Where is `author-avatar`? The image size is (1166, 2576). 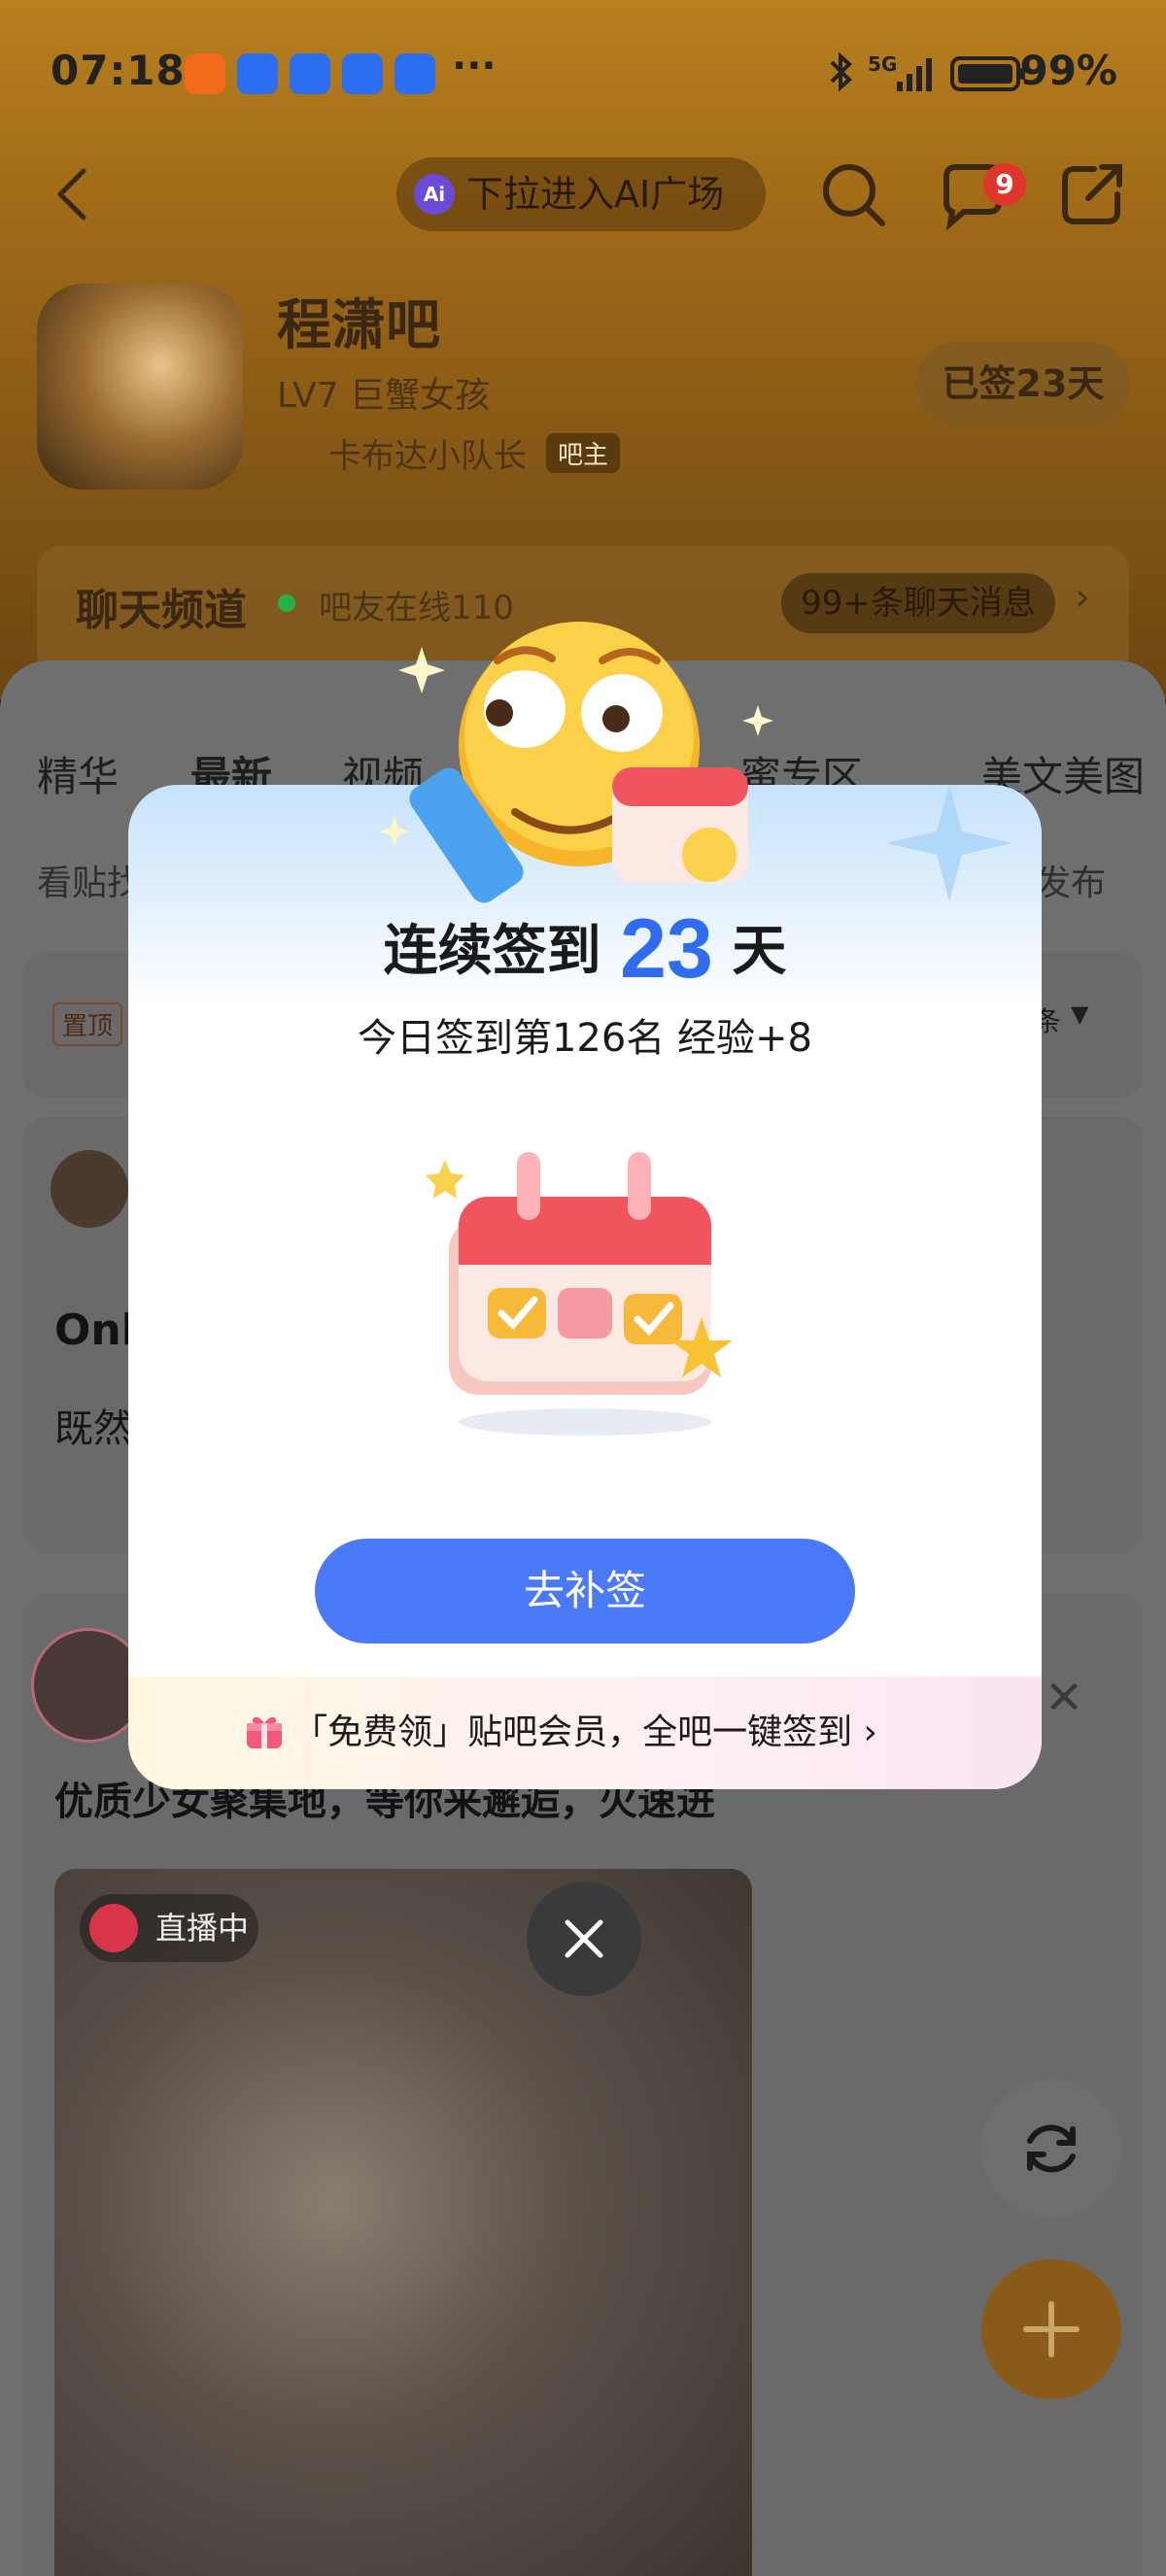
author-avatar is located at coordinates (89, 1189).